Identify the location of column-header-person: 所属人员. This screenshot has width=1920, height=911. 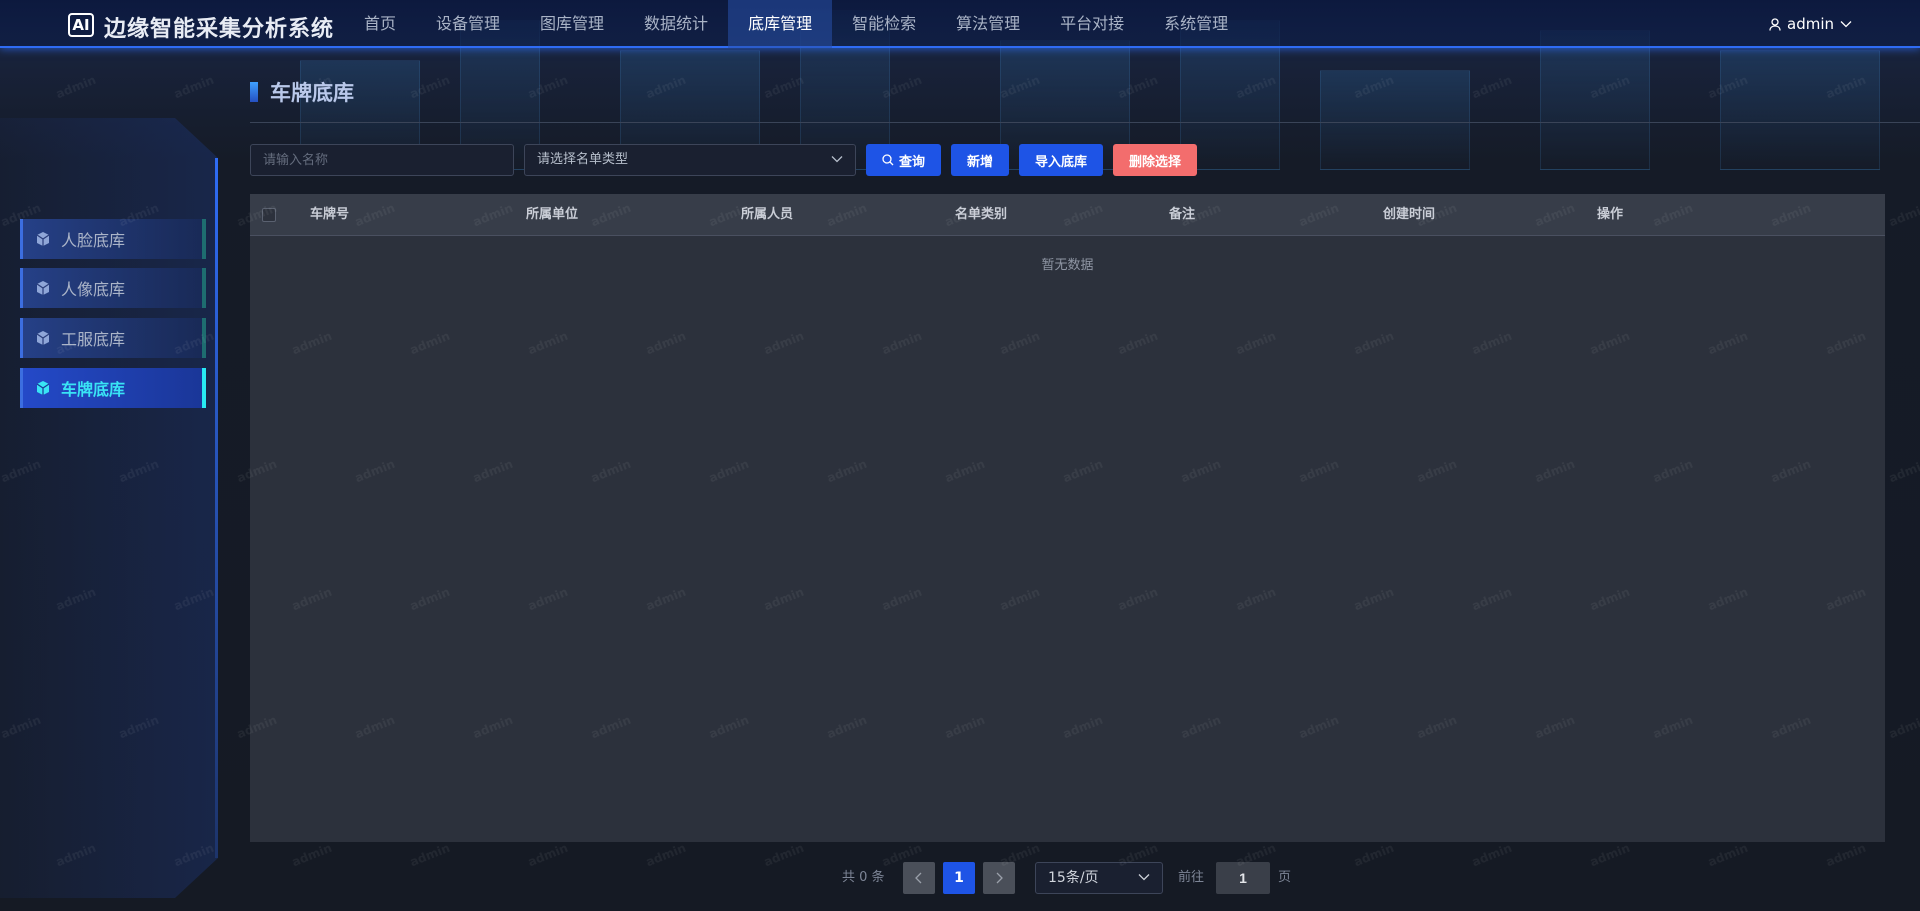
(767, 214).